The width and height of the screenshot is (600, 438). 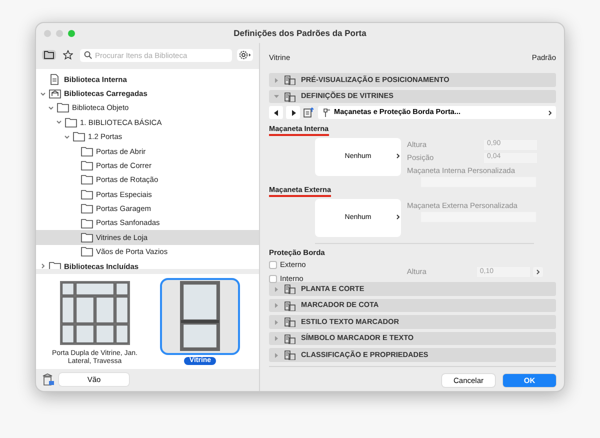 What do you see at coordinates (68, 55) in the screenshot?
I see `favorites-button` at bounding box center [68, 55].